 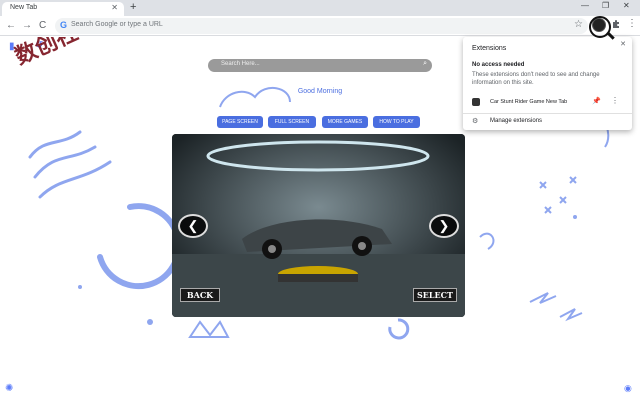 I want to click on extension-name: Car Stunt Rider Game New Tab, so click(x=529, y=102).